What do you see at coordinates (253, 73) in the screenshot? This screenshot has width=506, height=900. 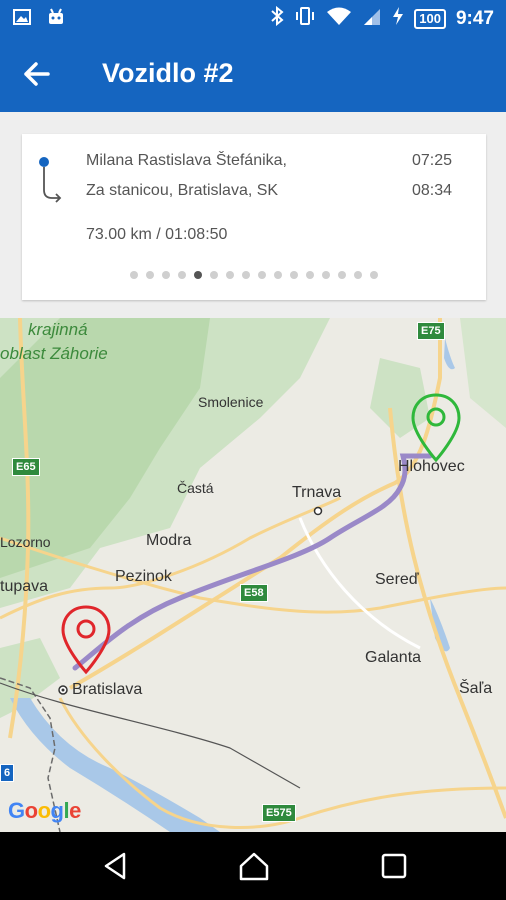 I see `app-bar: Vozidlo #2` at bounding box center [253, 73].